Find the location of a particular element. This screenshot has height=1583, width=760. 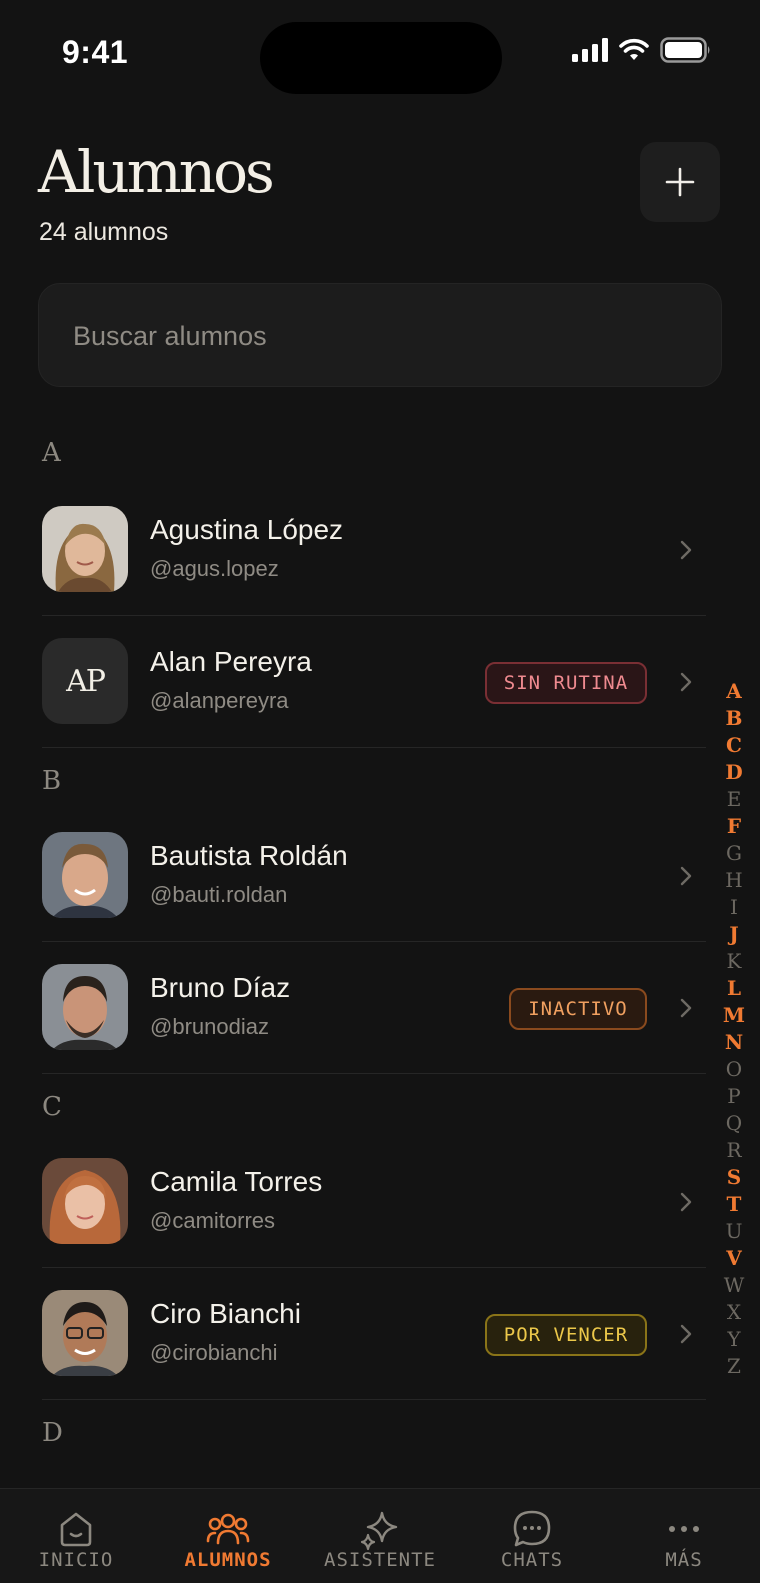

index-letter-l: L is located at coordinates (734, 988).